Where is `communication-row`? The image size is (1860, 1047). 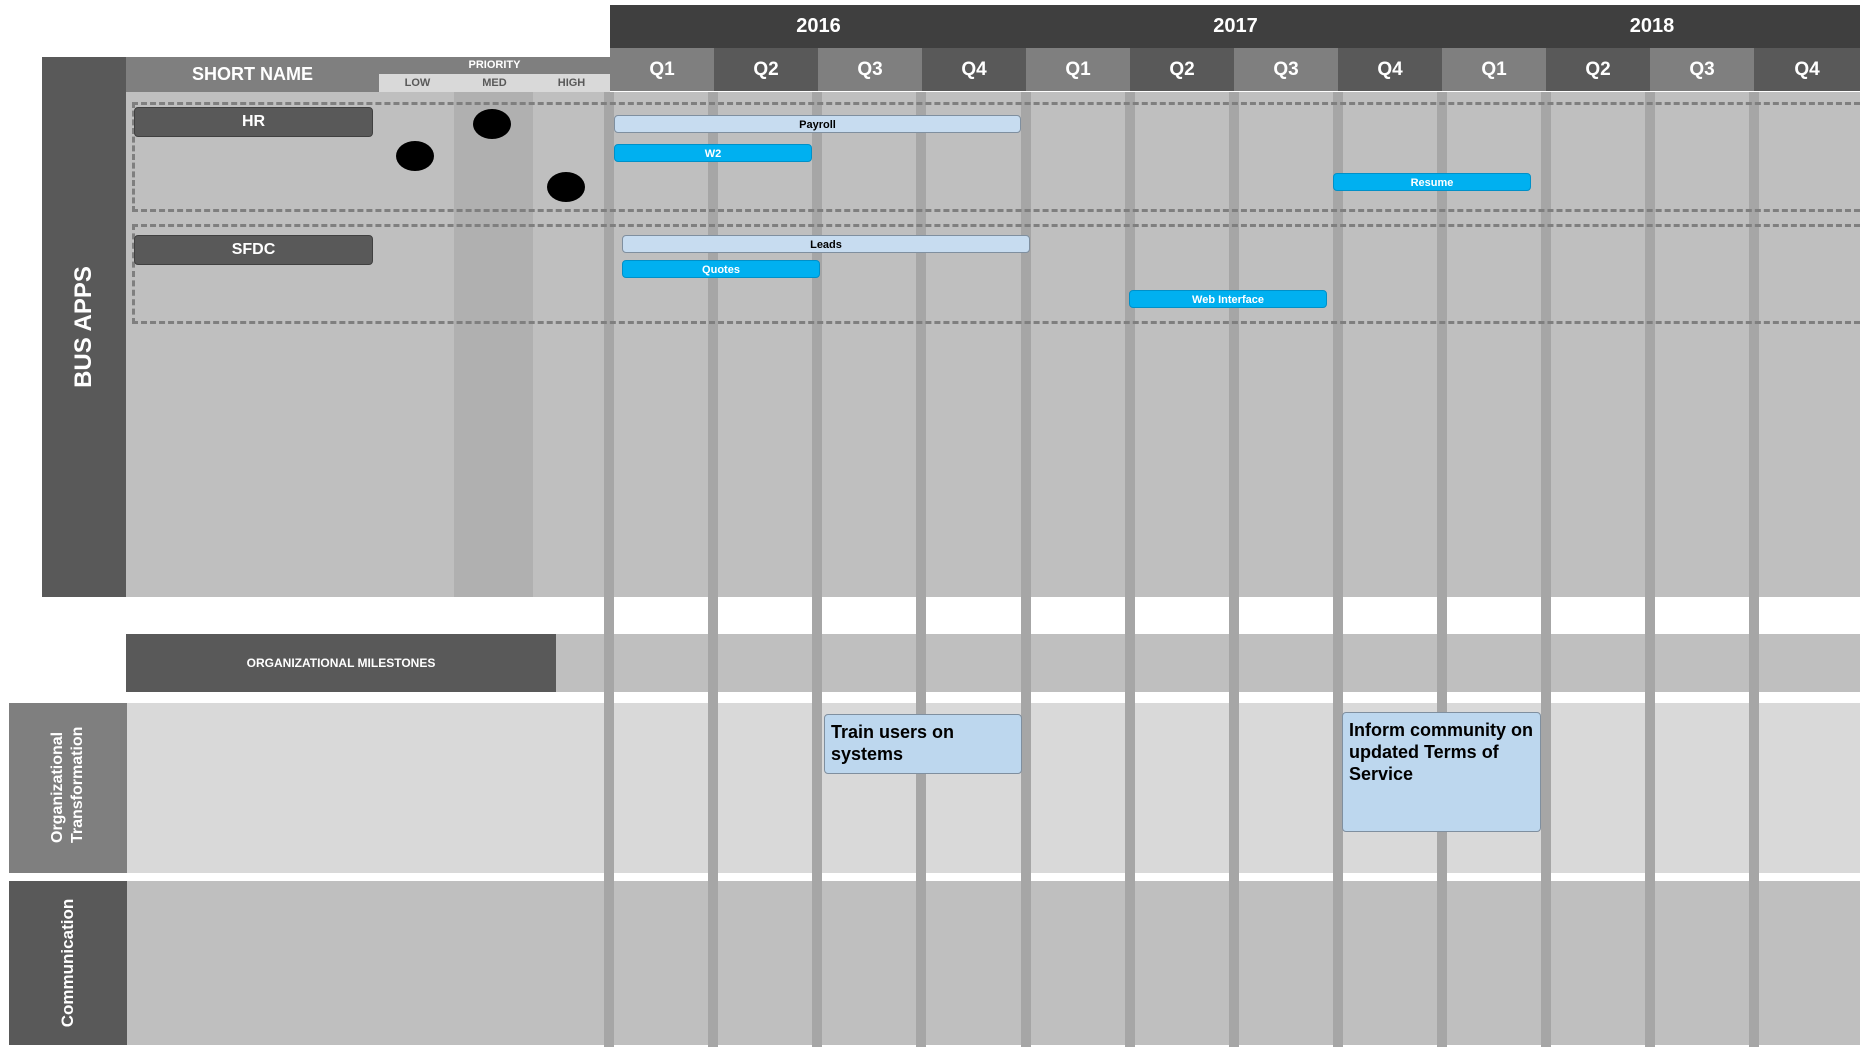
communication-row is located at coordinates (993, 963).